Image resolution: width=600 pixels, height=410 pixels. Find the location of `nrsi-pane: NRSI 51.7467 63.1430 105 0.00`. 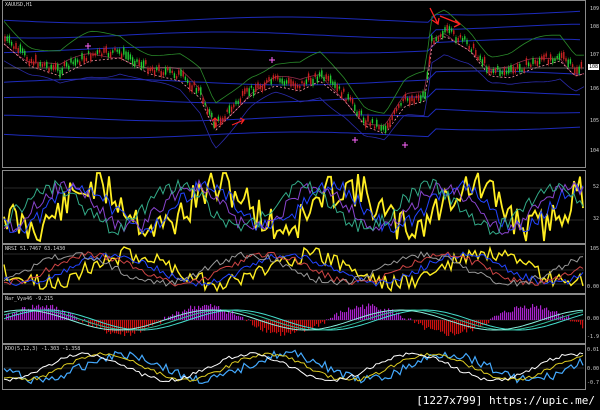

nrsi-pane: NRSI 51.7467 63.1430 105 0.00 is located at coordinates (300, 269).